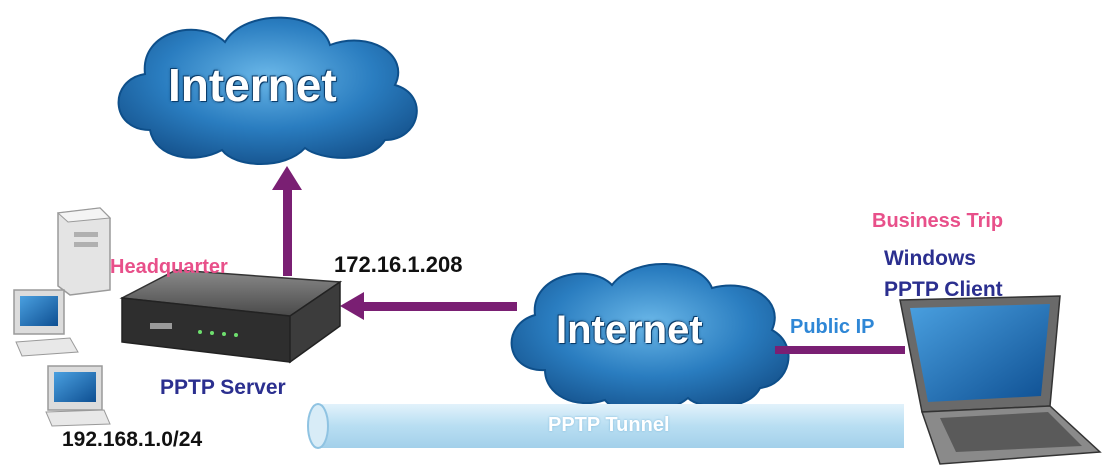 This screenshot has width=1110, height=467. I want to click on public-ip-label: Public IP, so click(832, 327).